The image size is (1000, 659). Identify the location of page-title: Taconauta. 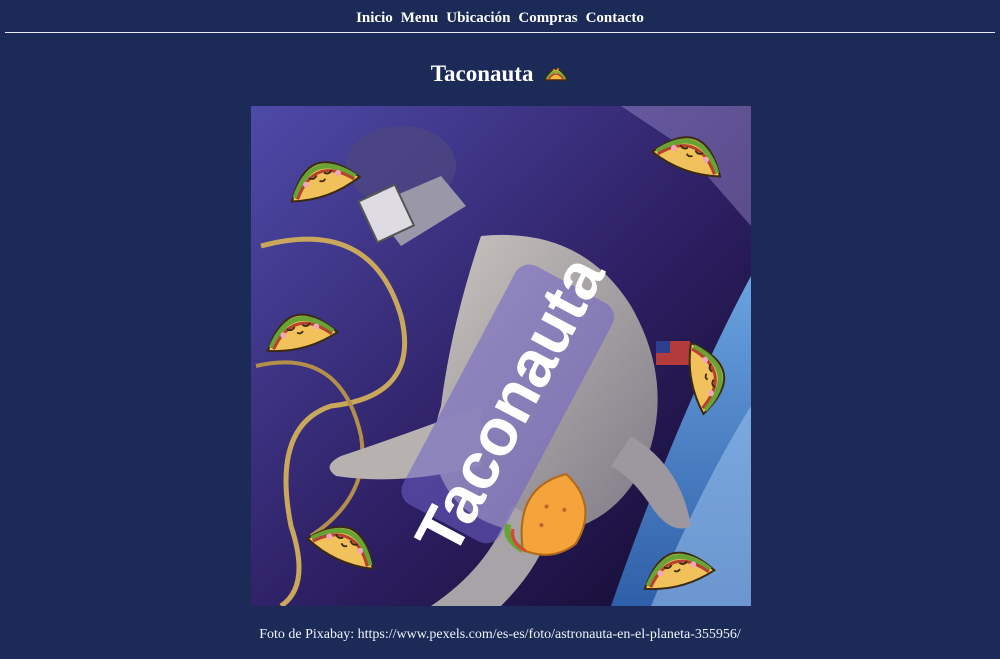
(500, 74).